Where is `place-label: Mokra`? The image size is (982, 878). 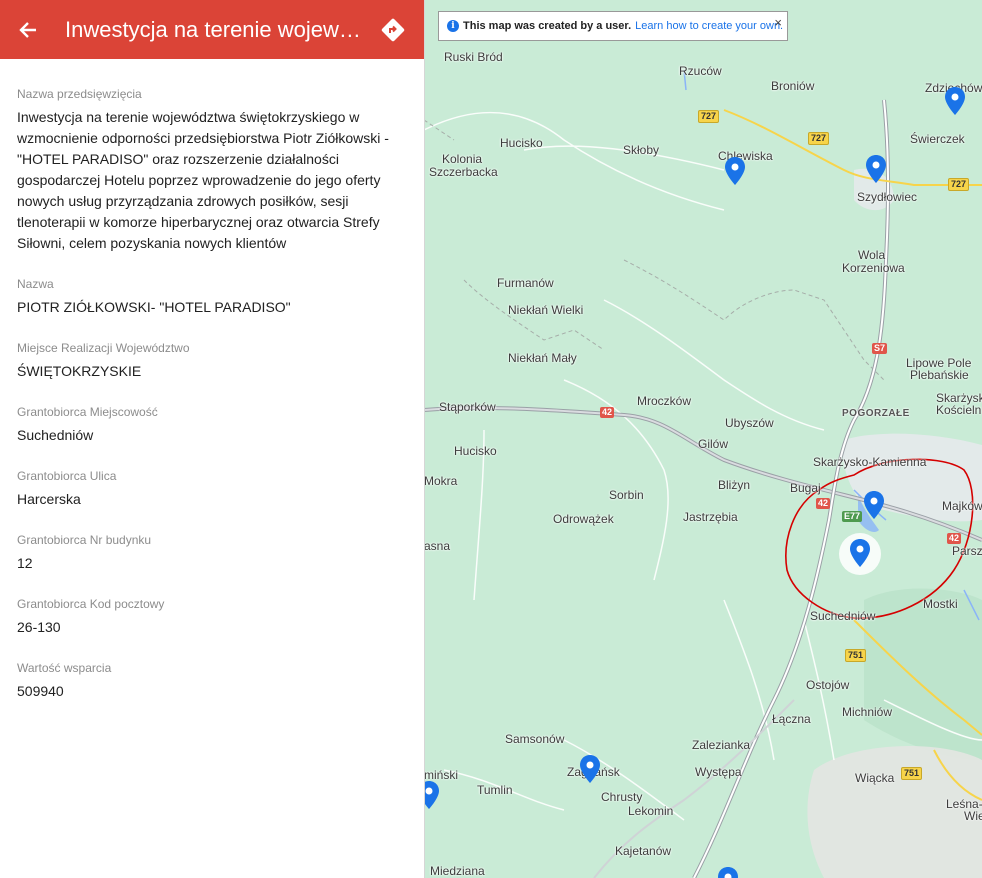
place-label: Mokra is located at coordinates (441, 481).